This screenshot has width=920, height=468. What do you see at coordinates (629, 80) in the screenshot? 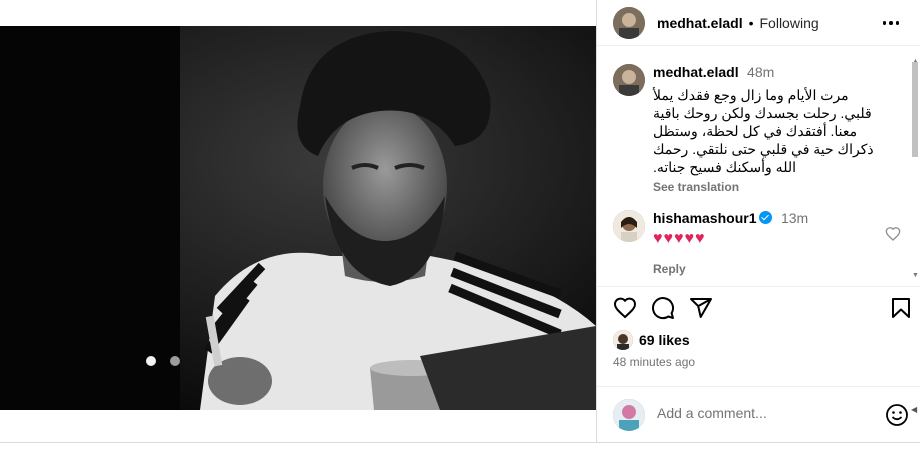
I see `caption-avatar` at bounding box center [629, 80].